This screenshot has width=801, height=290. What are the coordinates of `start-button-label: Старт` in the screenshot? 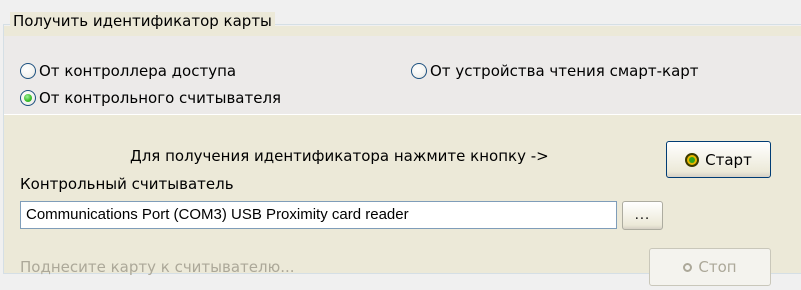 It's located at (728, 159).